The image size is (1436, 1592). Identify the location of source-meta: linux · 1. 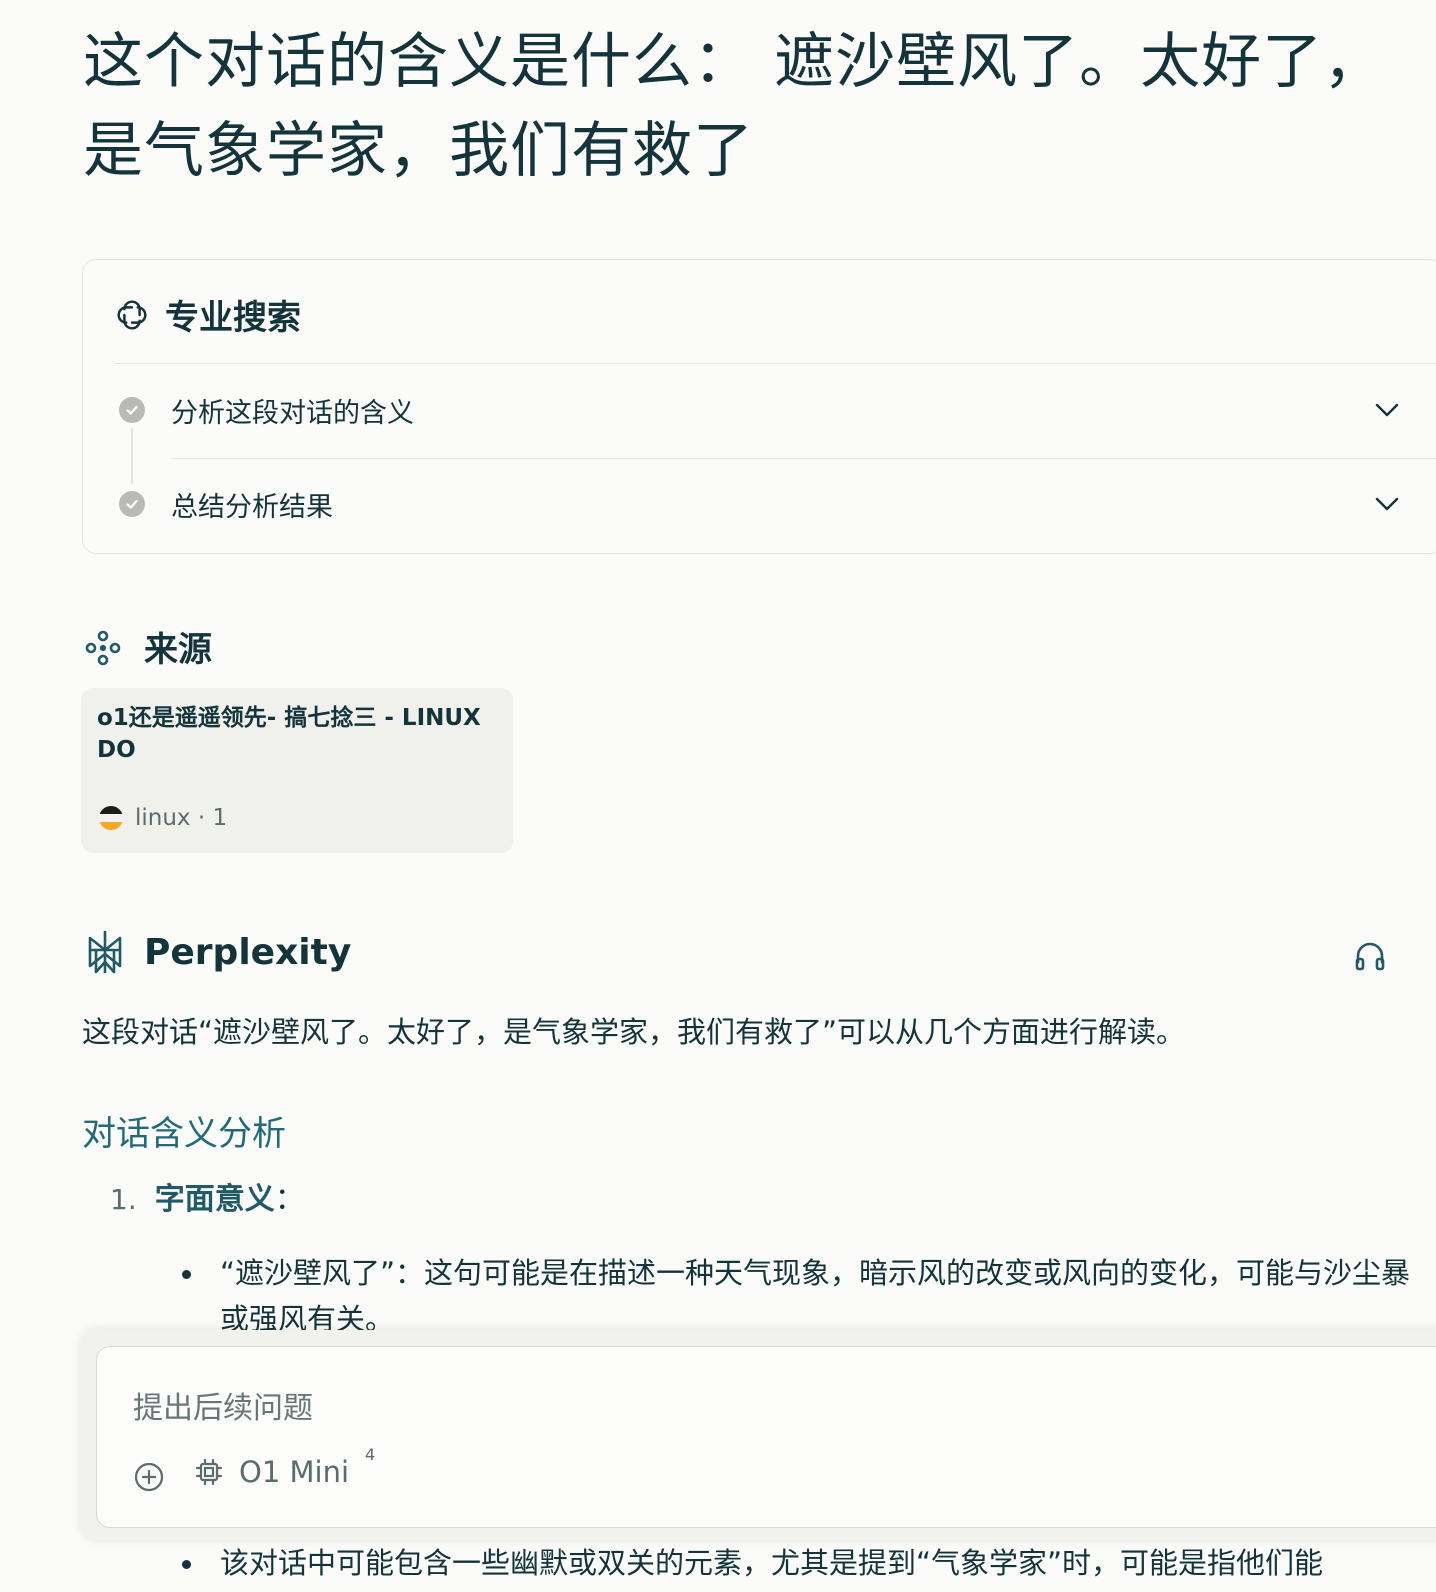
(163, 818).